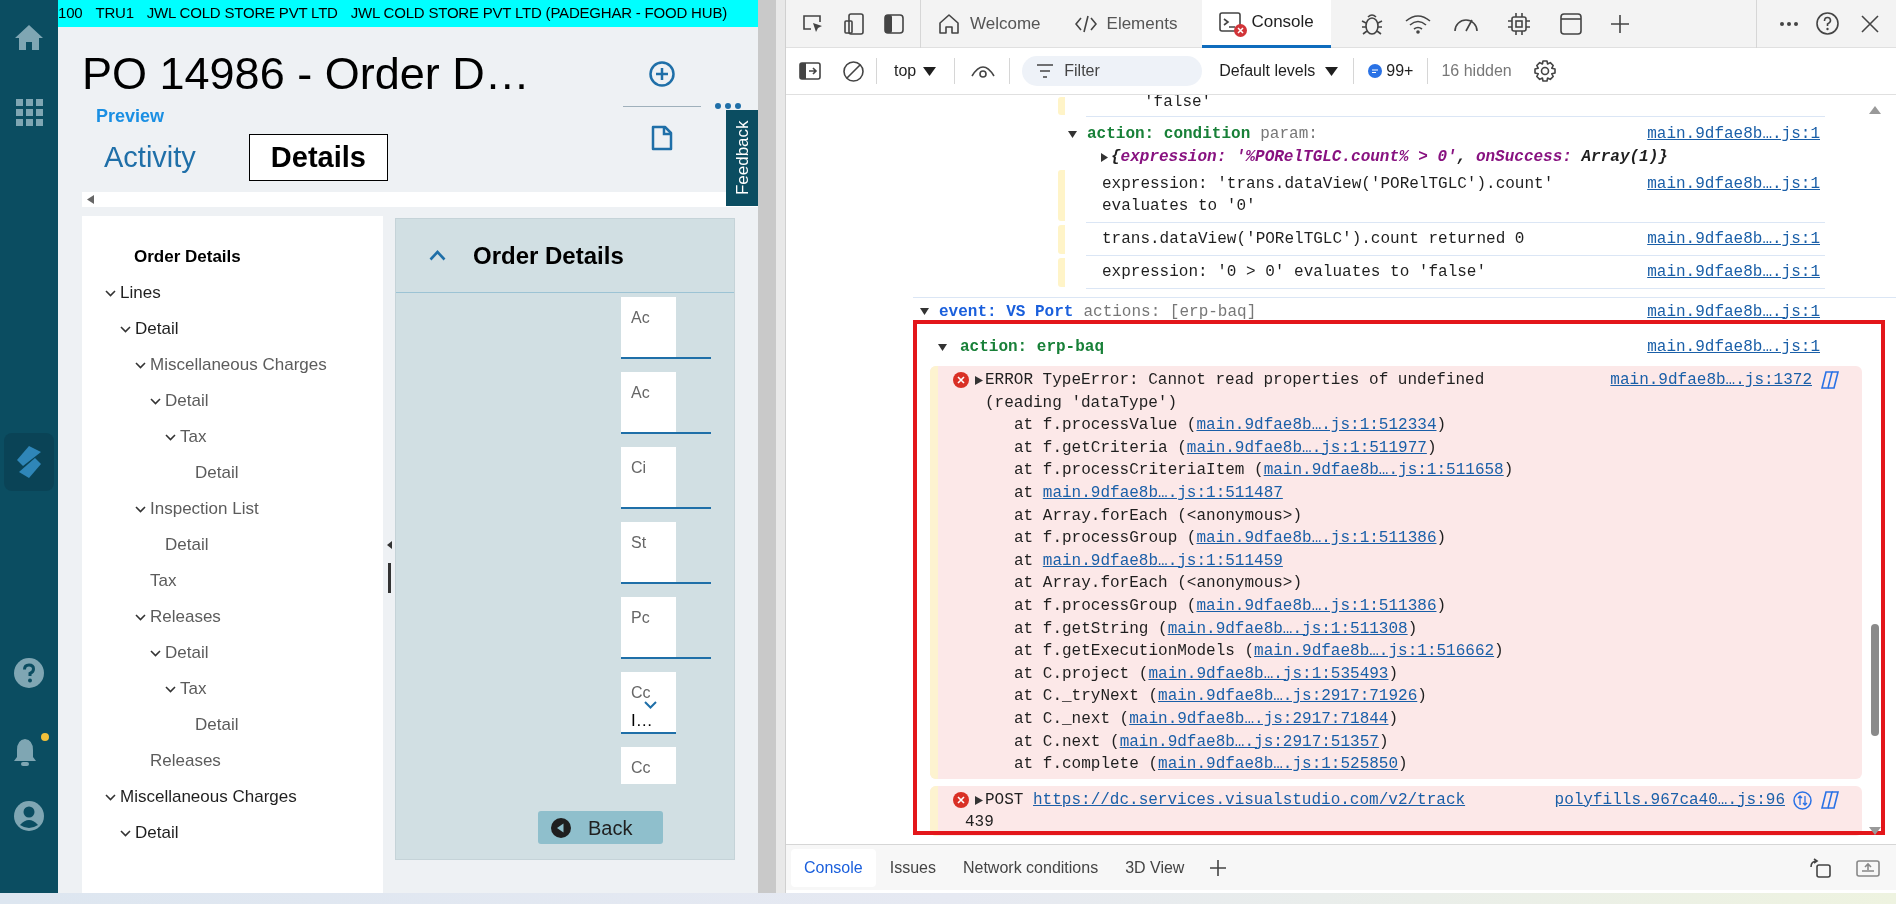 The image size is (1896, 904). I want to click on chip-icon, so click(1518, 23).